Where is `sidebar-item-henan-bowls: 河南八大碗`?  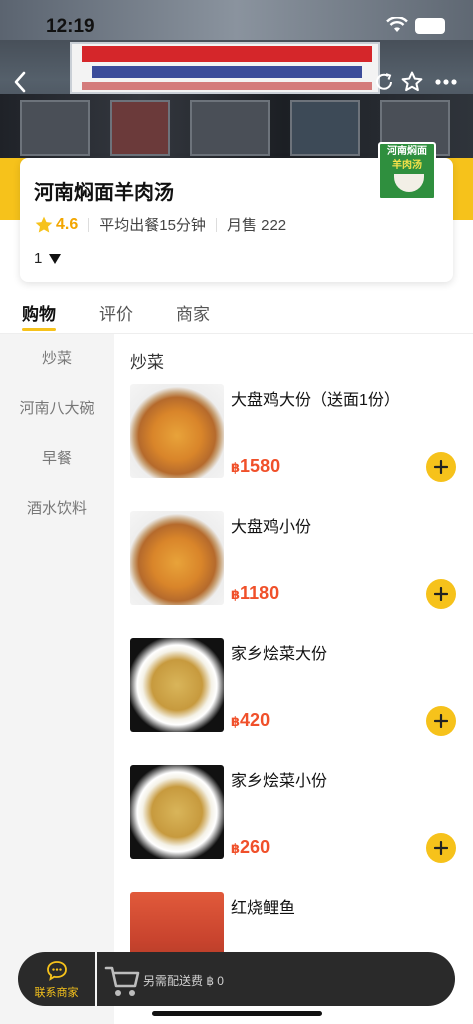
sidebar-item-henan-bowls: 河南八大碗 is located at coordinates (57, 409).